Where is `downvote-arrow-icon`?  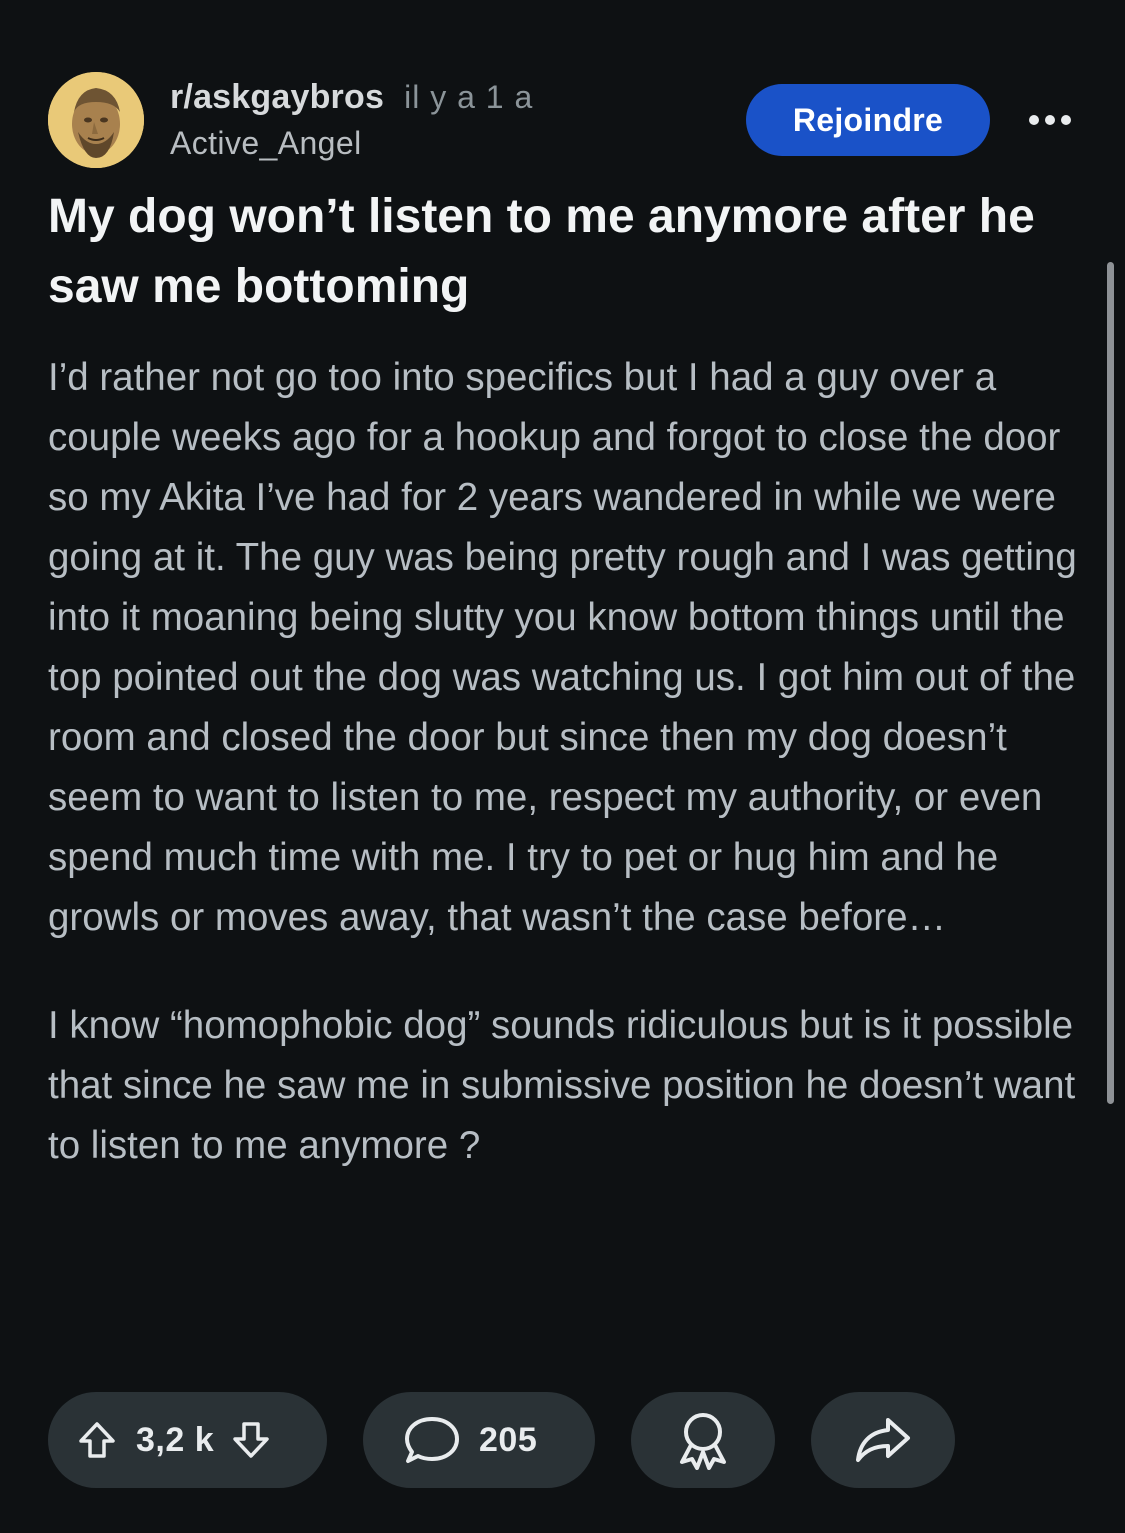
downvote-arrow-icon is located at coordinates (251, 1440).